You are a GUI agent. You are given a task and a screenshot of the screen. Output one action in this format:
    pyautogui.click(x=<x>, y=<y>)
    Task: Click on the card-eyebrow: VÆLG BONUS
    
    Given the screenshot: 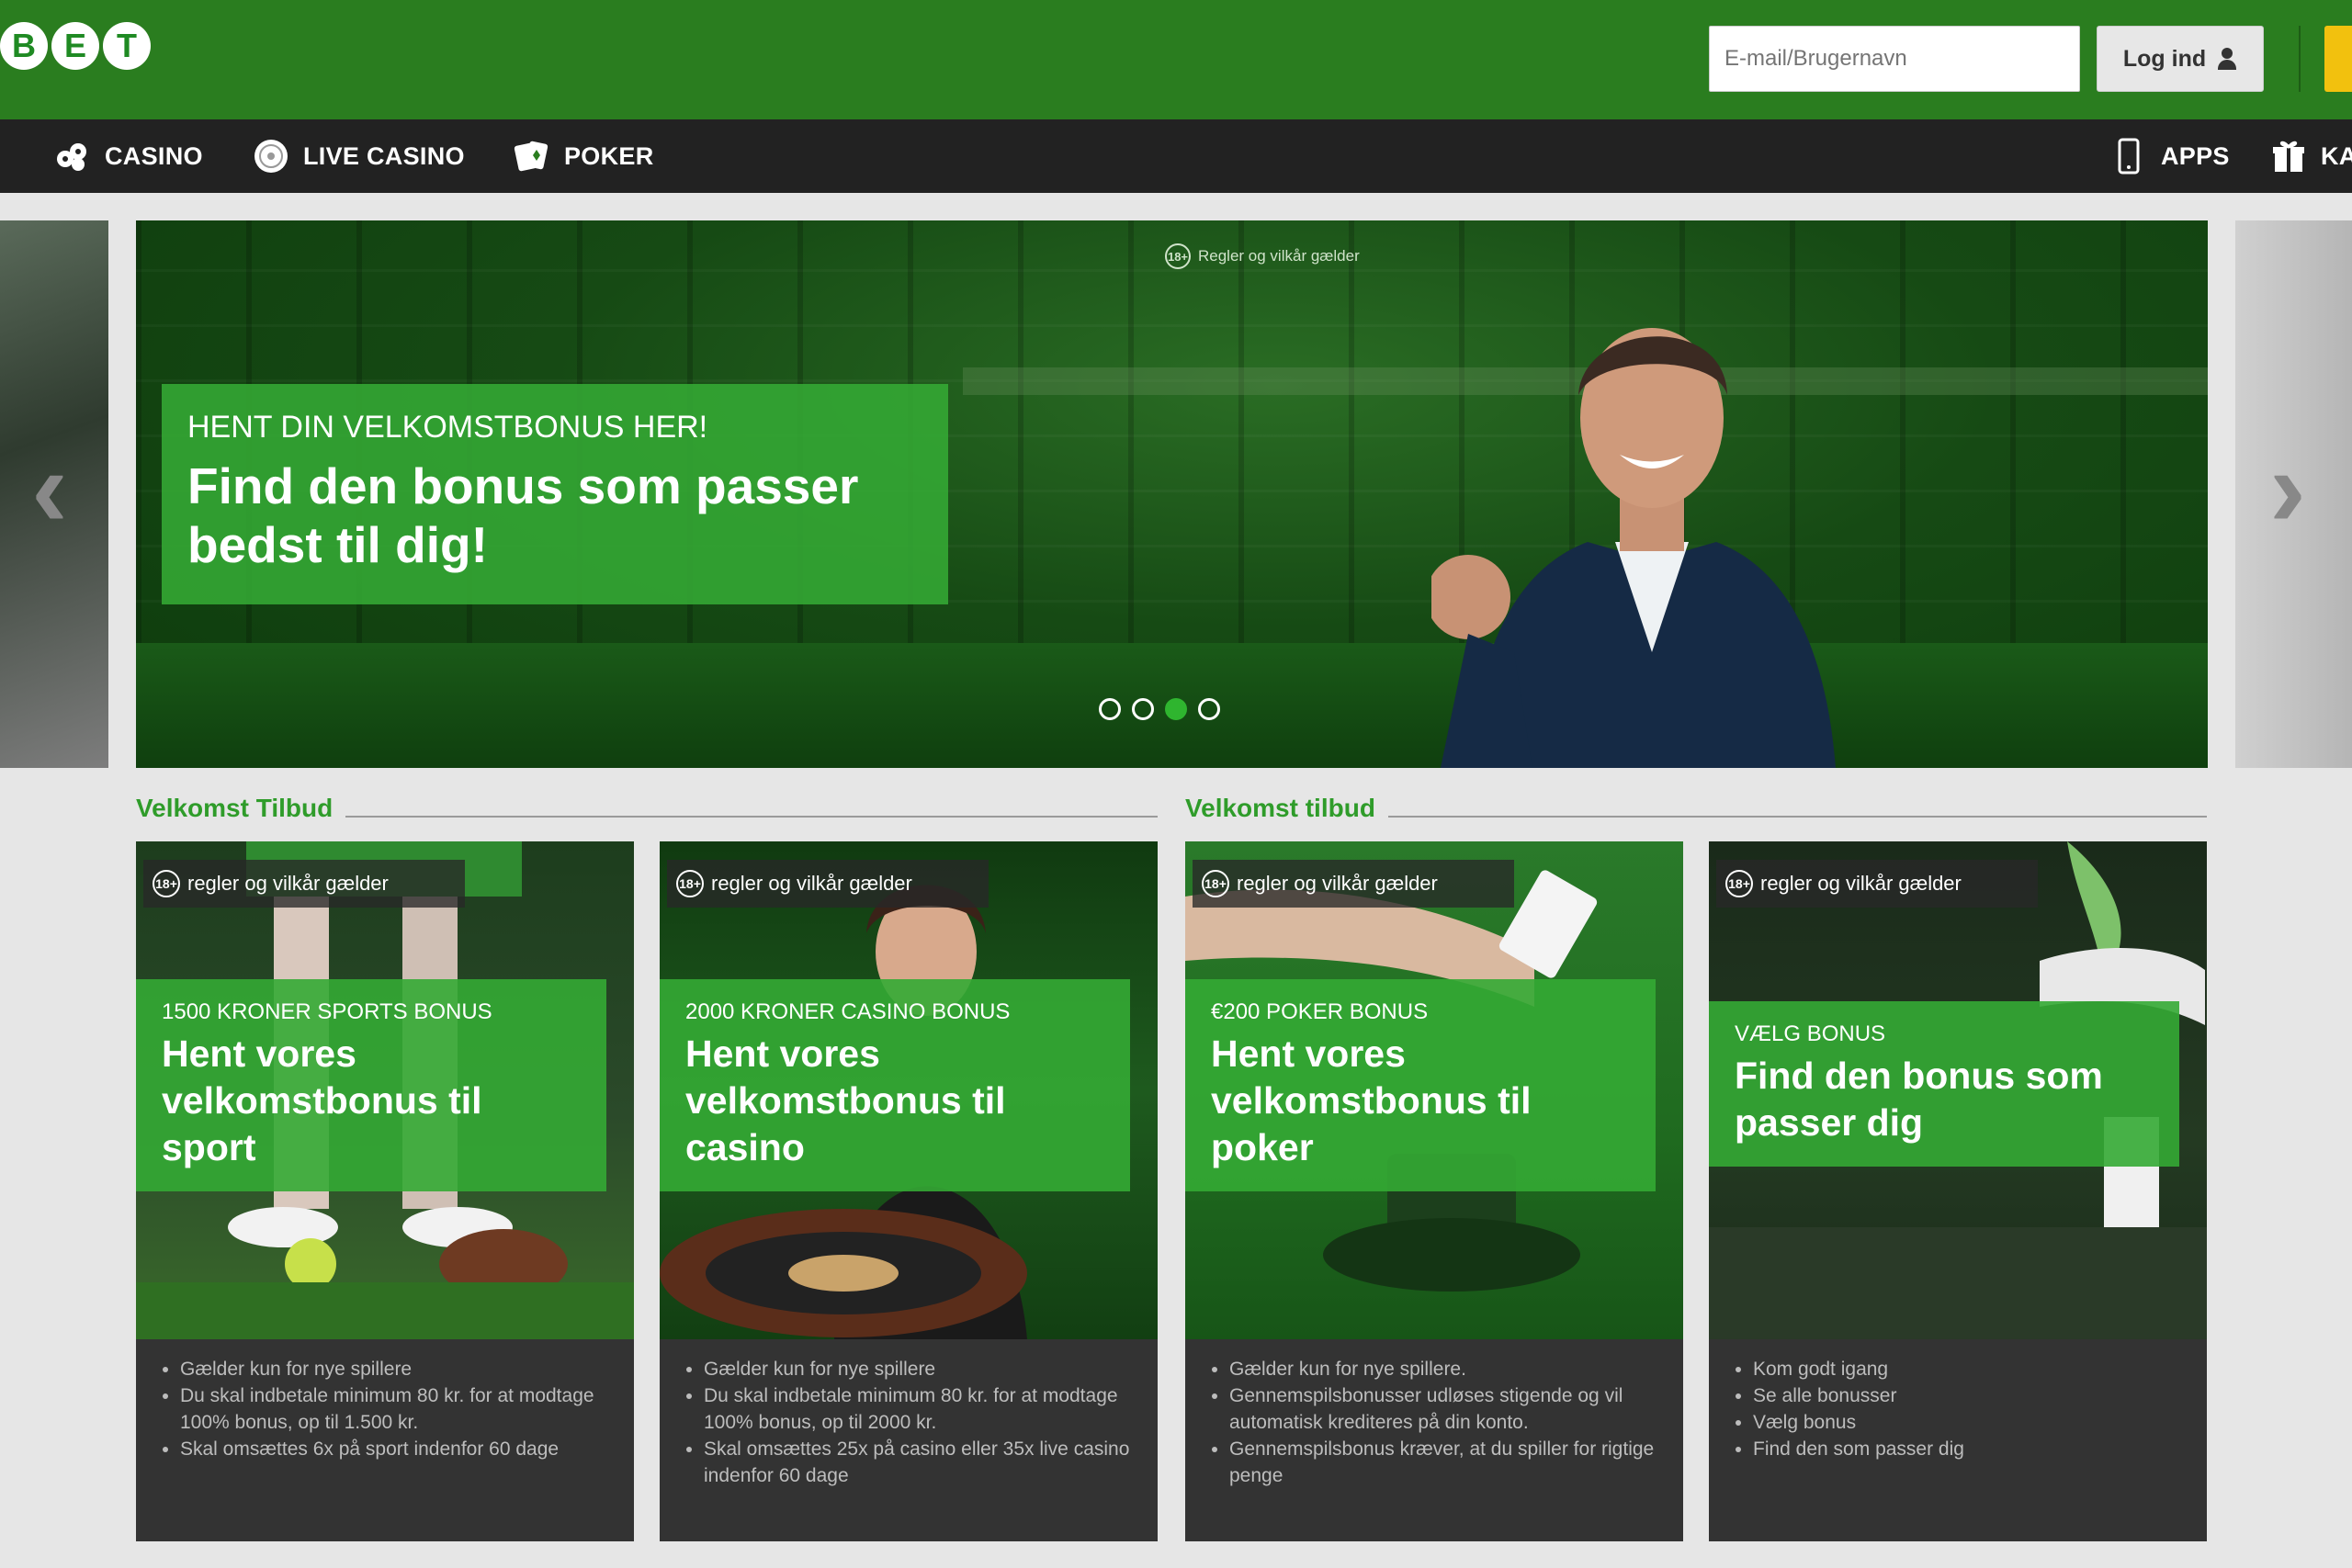 What is the action you would take?
    pyautogui.click(x=1810, y=1033)
    